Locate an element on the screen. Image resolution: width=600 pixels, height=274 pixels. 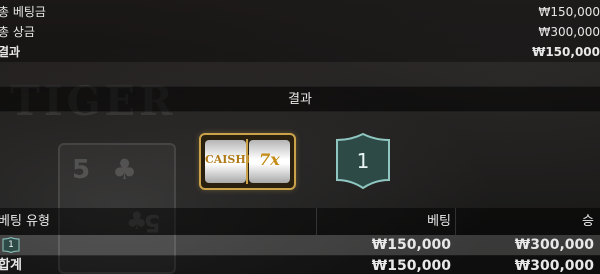
caishen-symbol-icon: CAISHEN is located at coordinates (235, 159).